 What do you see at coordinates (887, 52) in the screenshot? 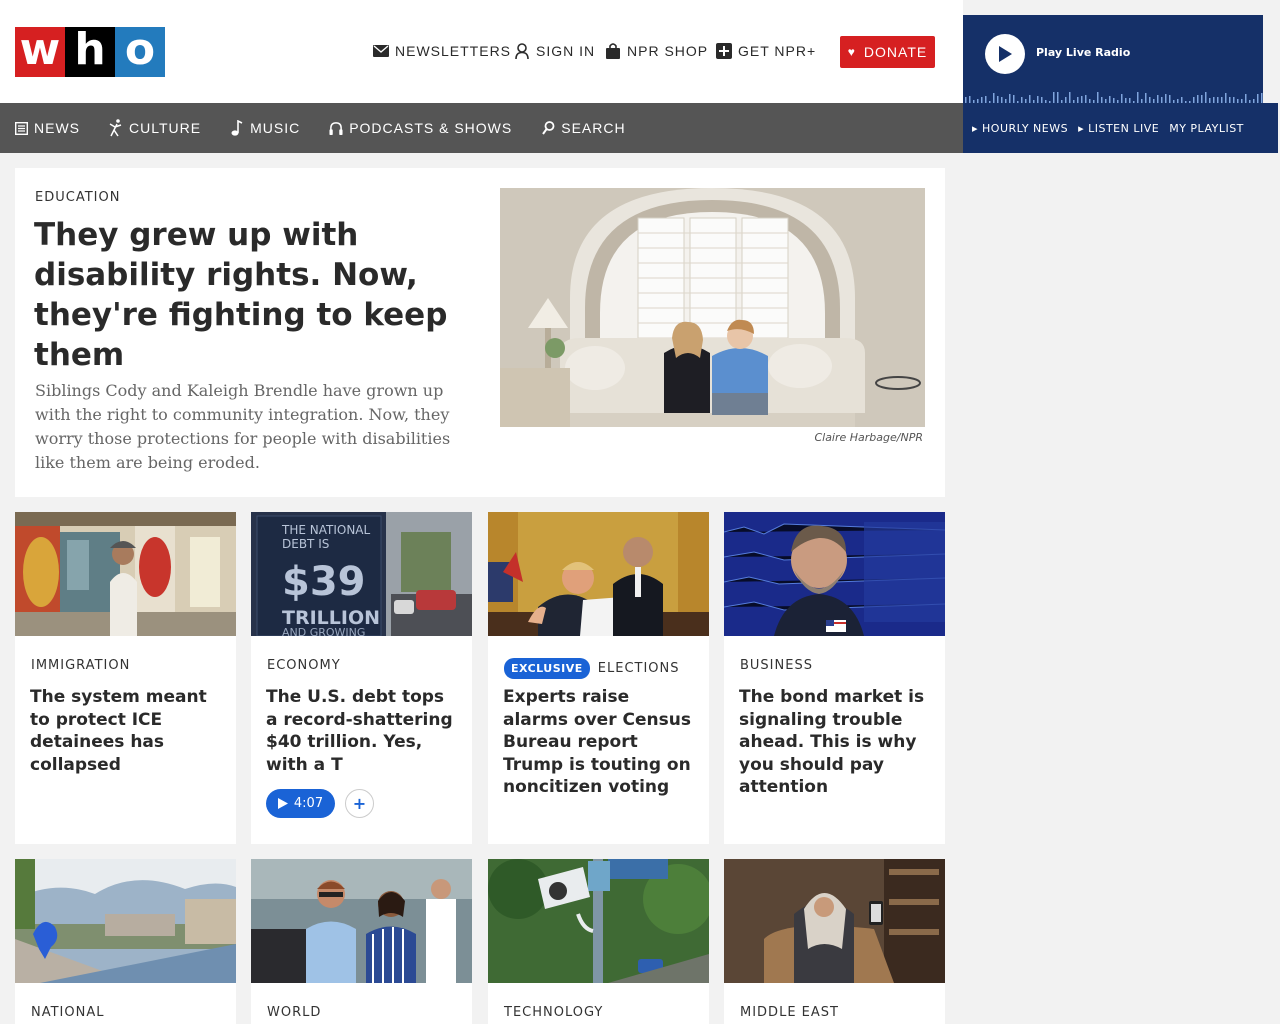
I see `donate-button: ♥ DONATE` at bounding box center [887, 52].